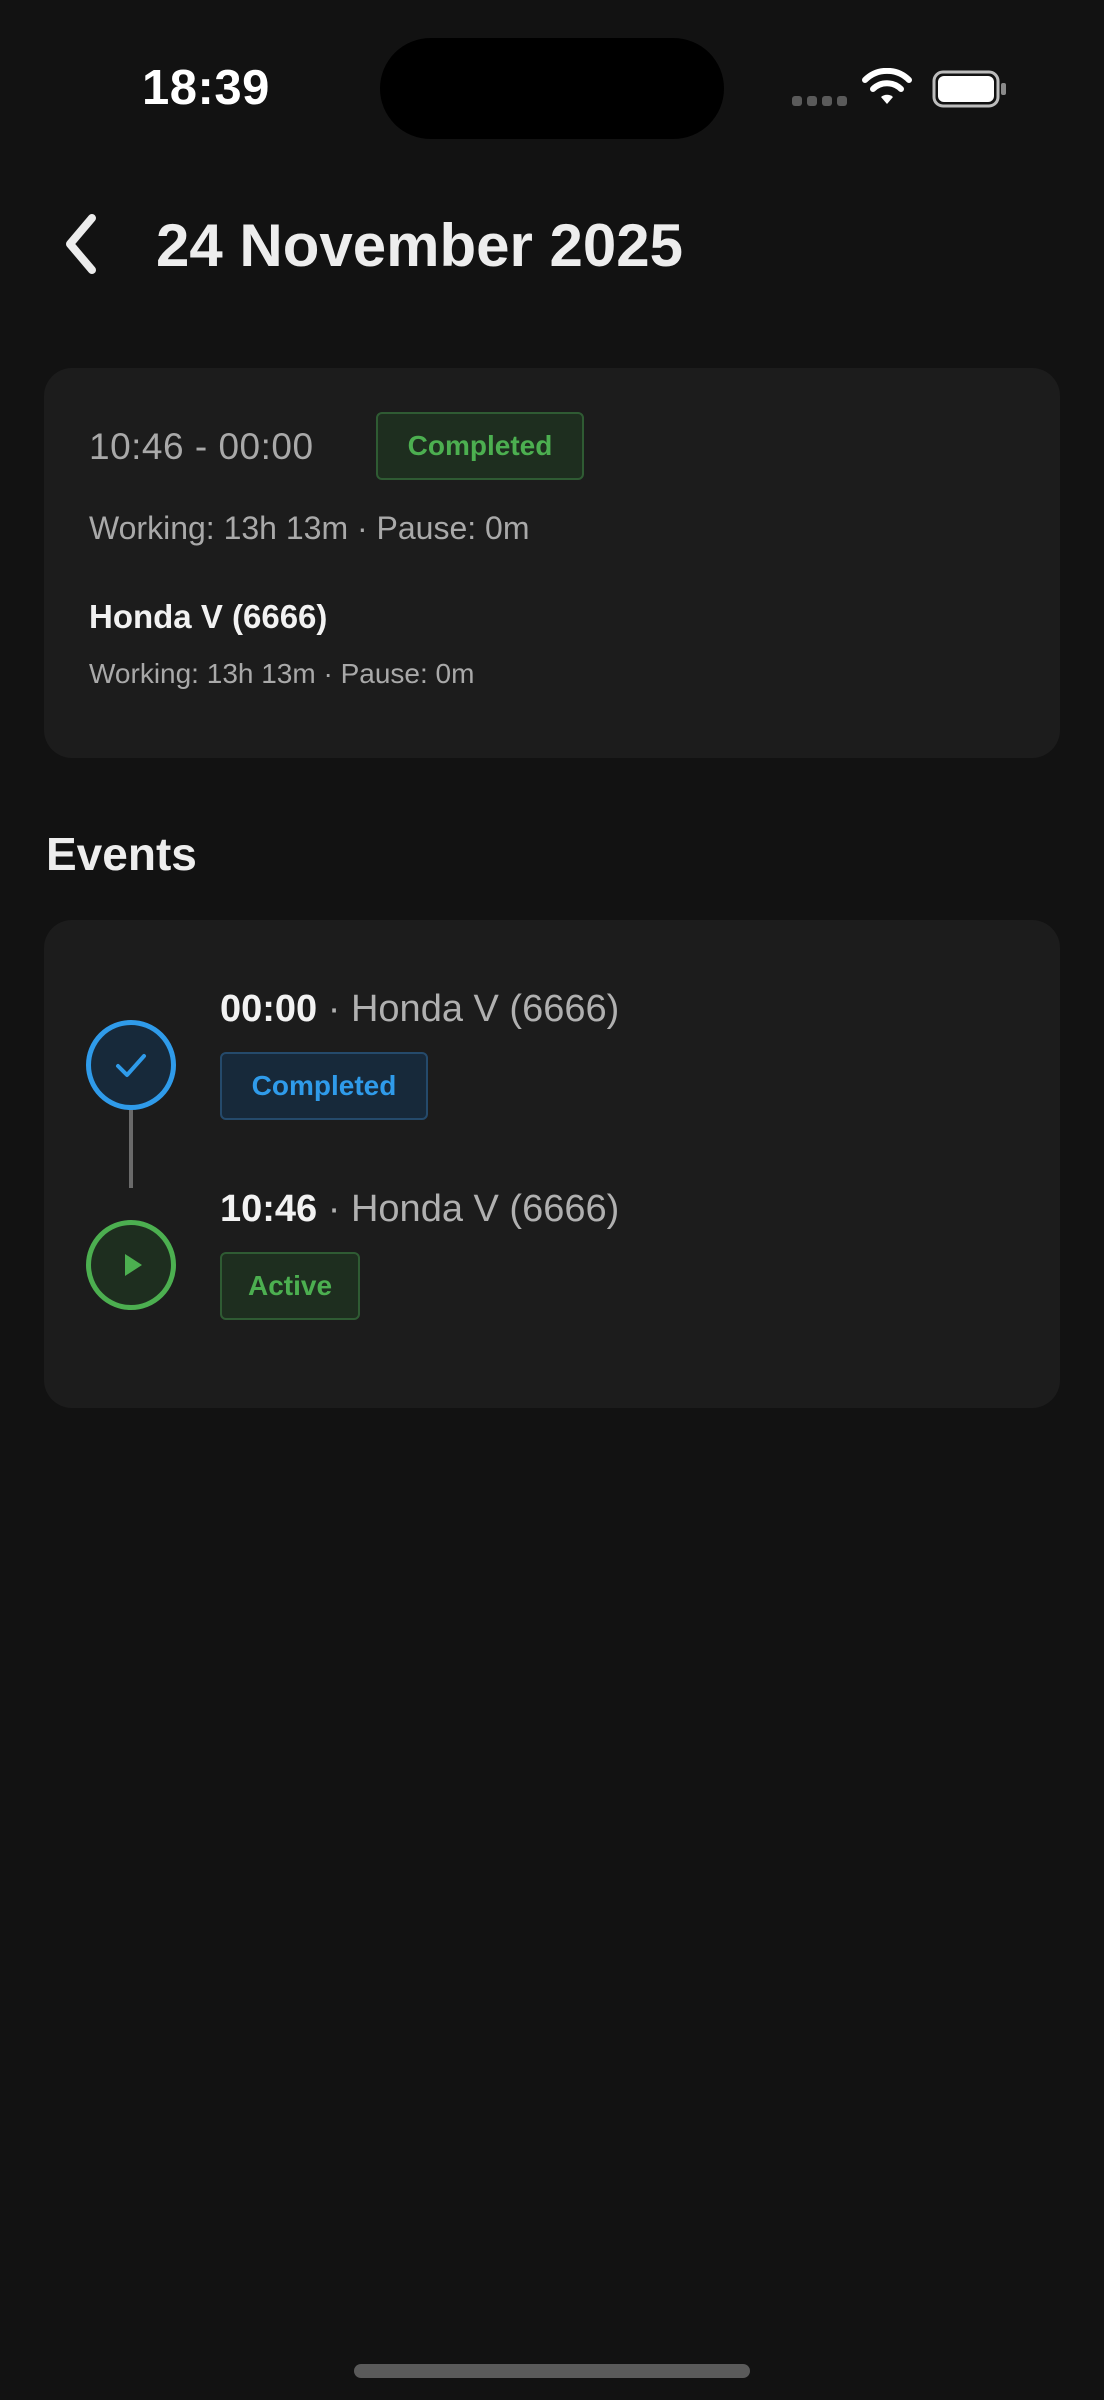 The image size is (1104, 2400). I want to click on event-status-badge: Completed, so click(324, 1086).